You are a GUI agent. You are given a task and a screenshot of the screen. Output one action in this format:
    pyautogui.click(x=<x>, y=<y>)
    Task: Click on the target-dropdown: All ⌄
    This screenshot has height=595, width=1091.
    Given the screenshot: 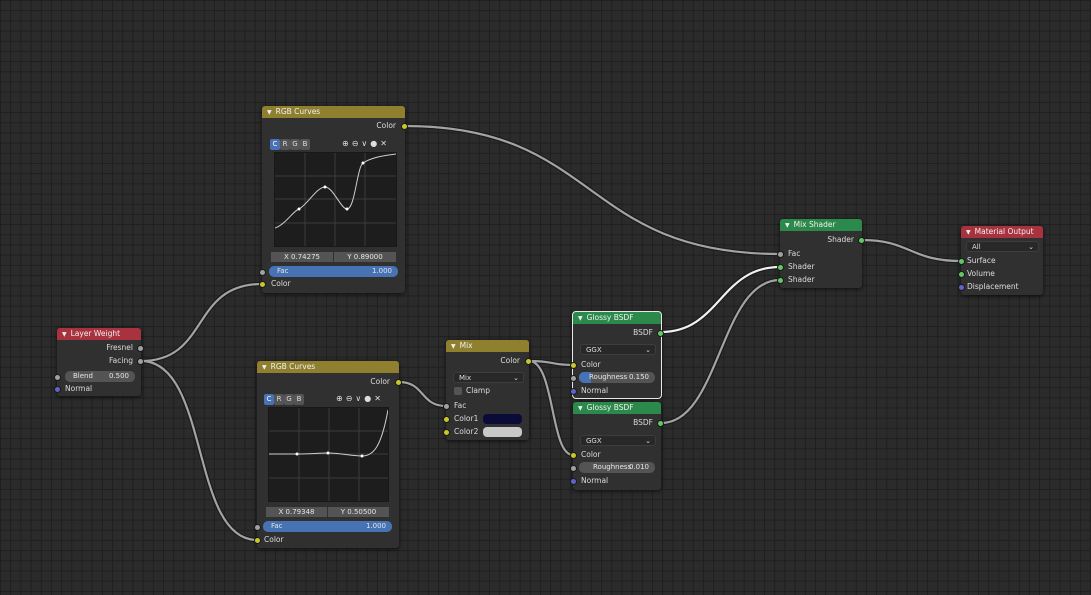 What is the action you would take?
    pyautogui.click(x=1002, y=246)
    